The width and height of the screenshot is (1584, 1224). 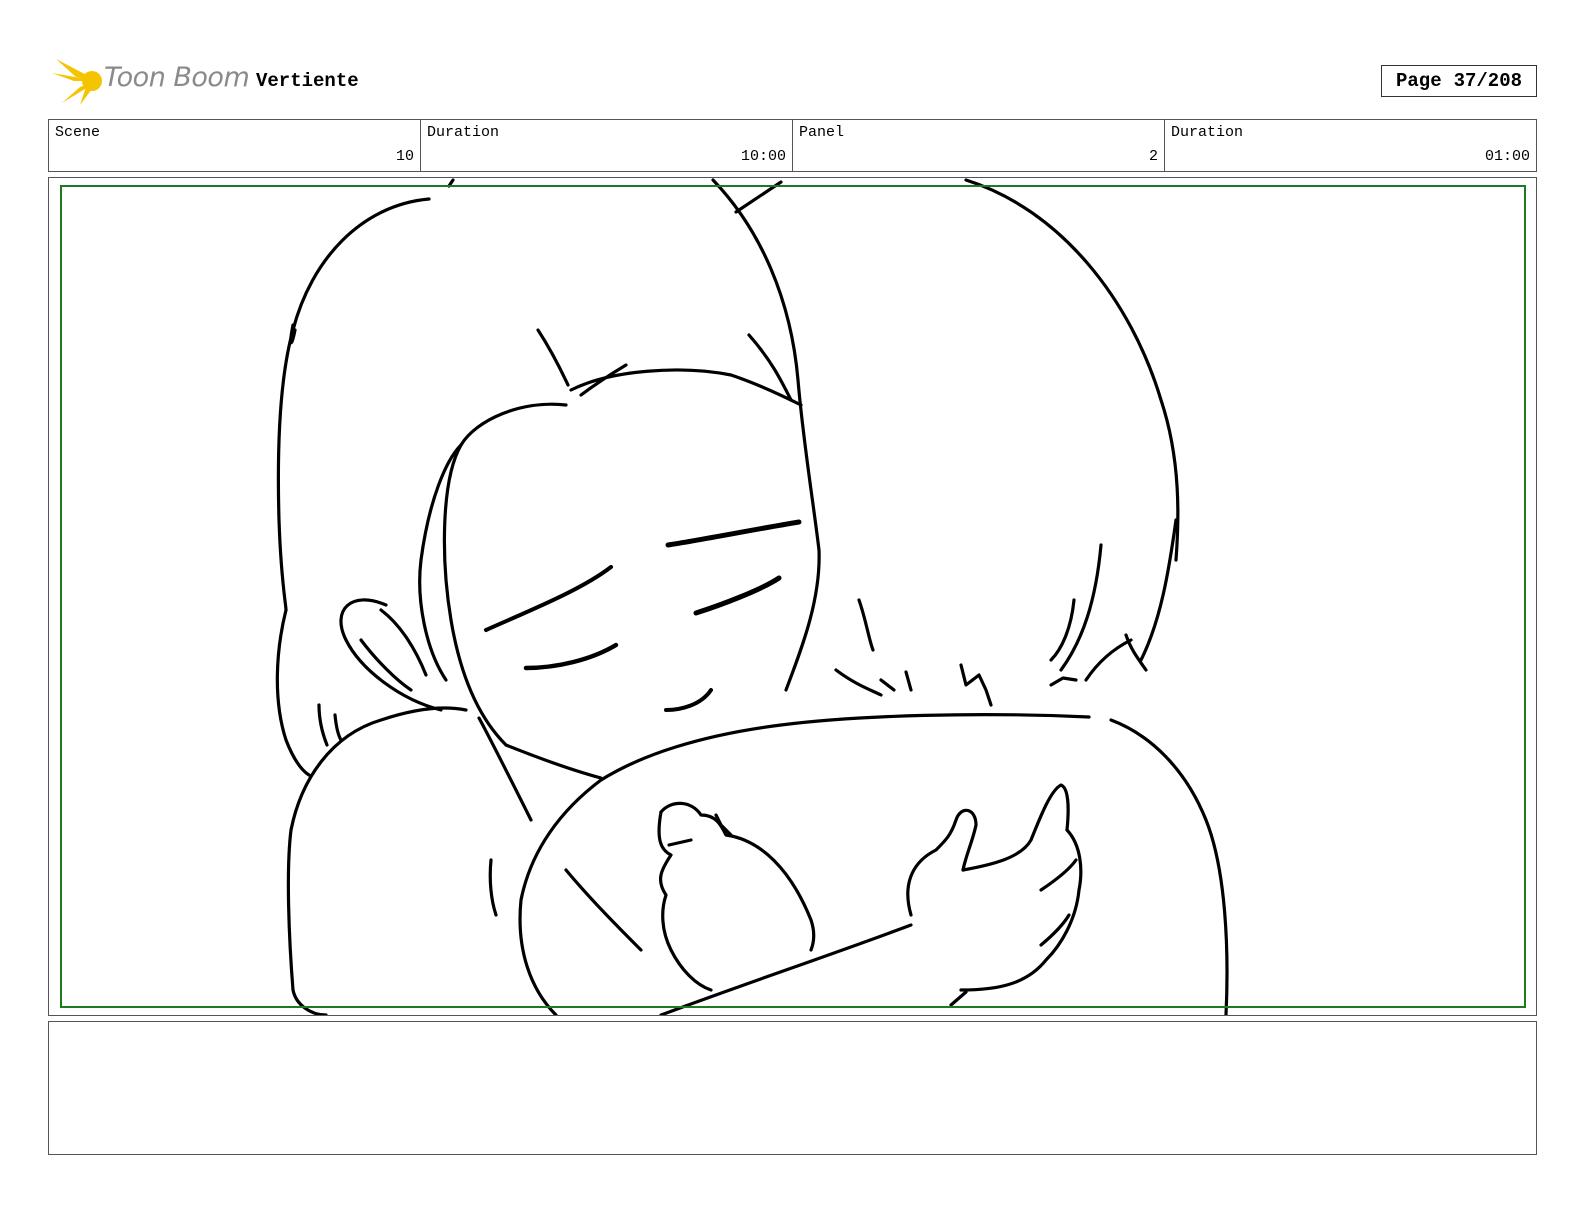 I want to click on project-title: Vertiente, so click(x=307, y=81).